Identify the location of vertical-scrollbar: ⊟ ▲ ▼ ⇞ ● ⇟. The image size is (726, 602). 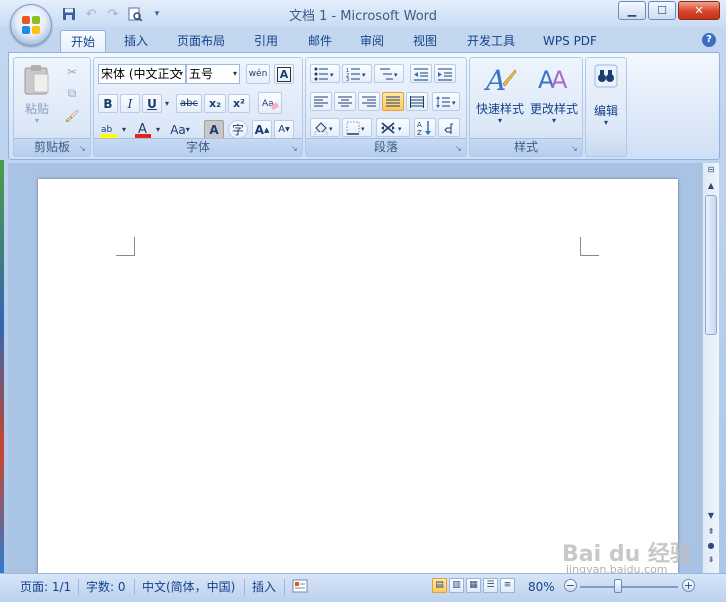
(710, 368).